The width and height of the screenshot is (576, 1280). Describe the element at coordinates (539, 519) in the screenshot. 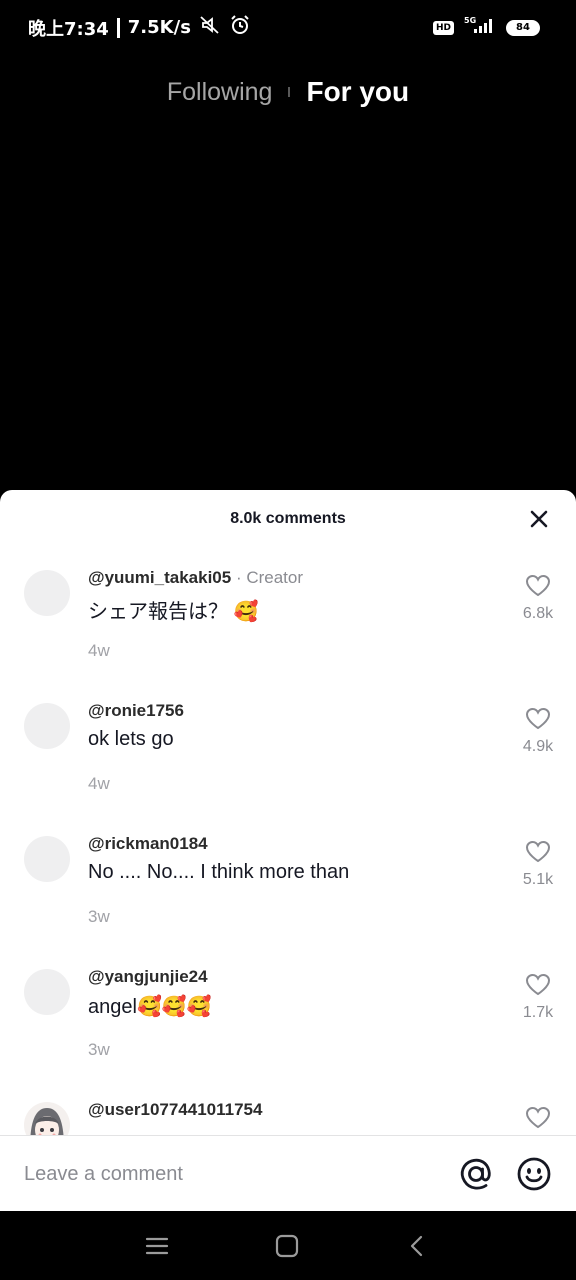

I see `close-icon` at that location.